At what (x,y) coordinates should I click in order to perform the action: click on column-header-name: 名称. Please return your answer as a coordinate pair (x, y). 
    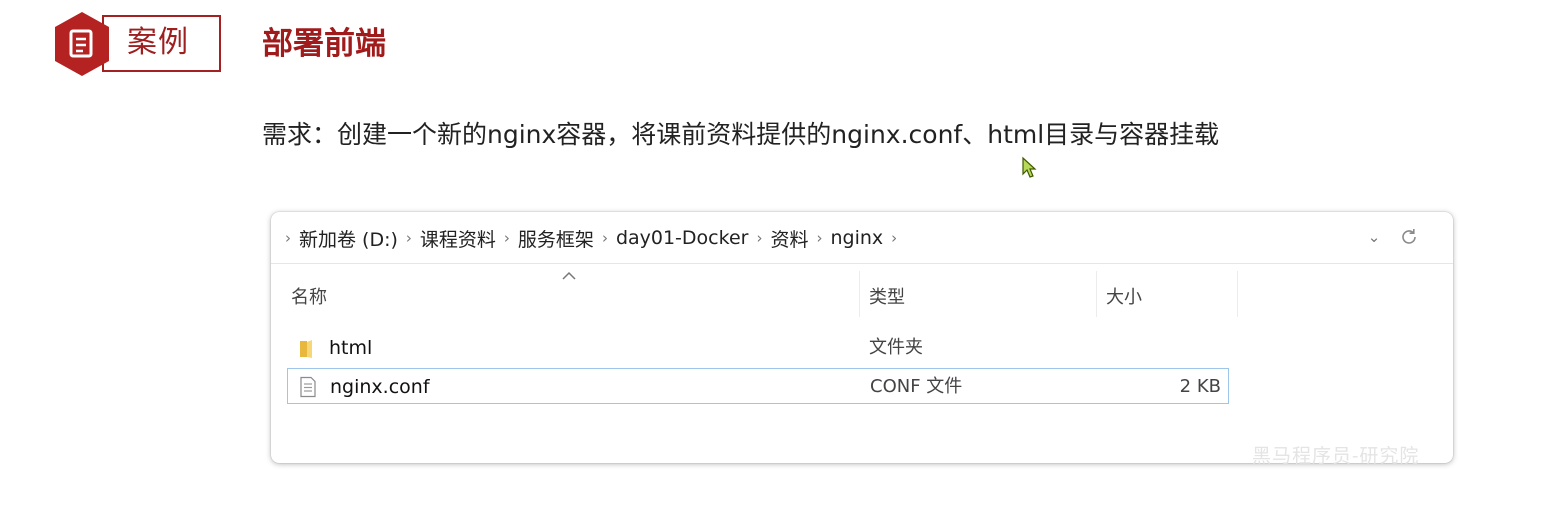
    Looking at the image, I should click on (309, 296).